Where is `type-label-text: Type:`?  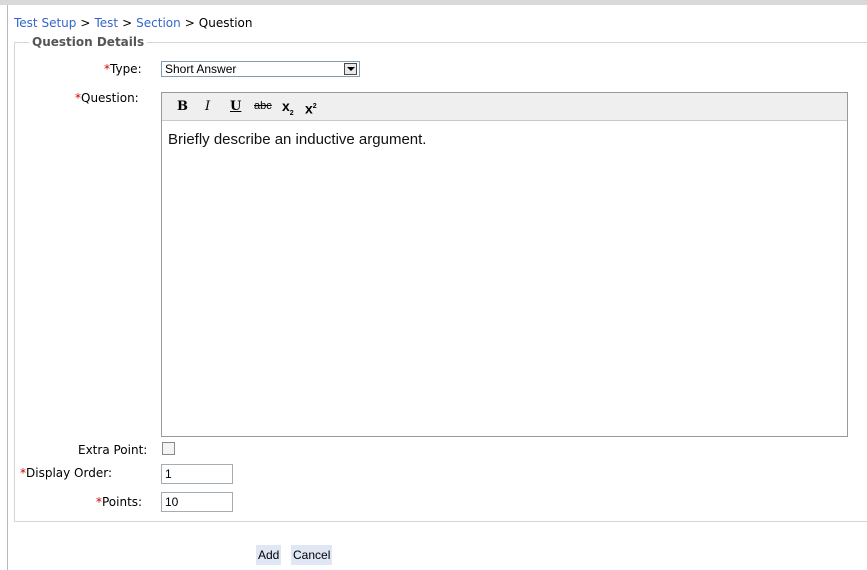 type-label-text: Type: is located at coordinates (126, 69).